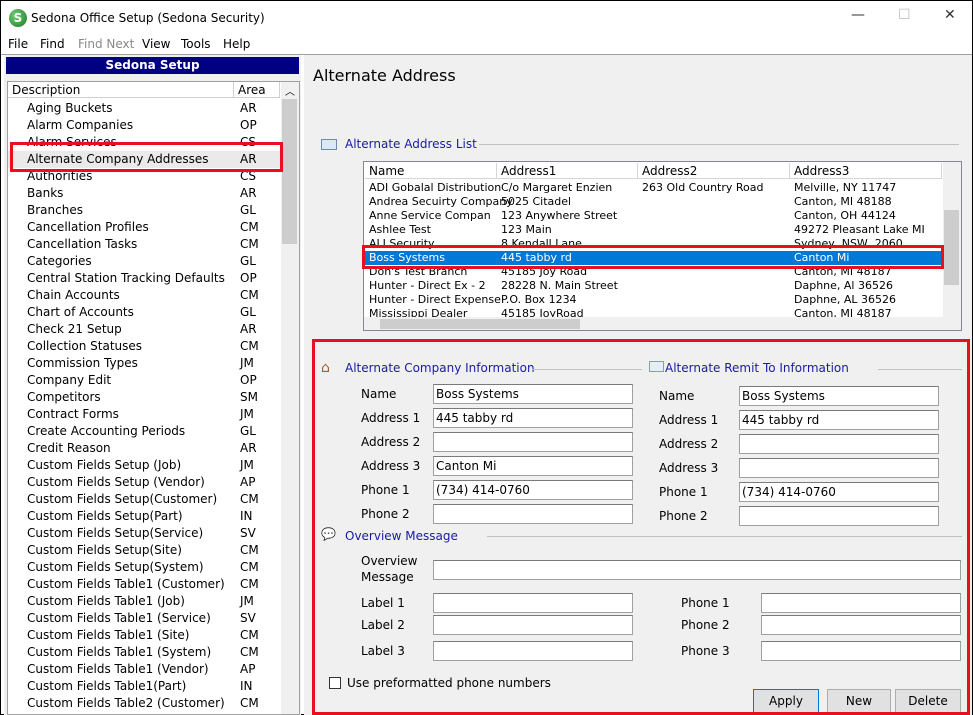 Image resolution: width=973 pixels, height=715 pixels. What do you see at coordinates (435, 187) in the screenshot?
I see `cell-name: ADI Gobalal Distribution` at bounding box center [435, 187].